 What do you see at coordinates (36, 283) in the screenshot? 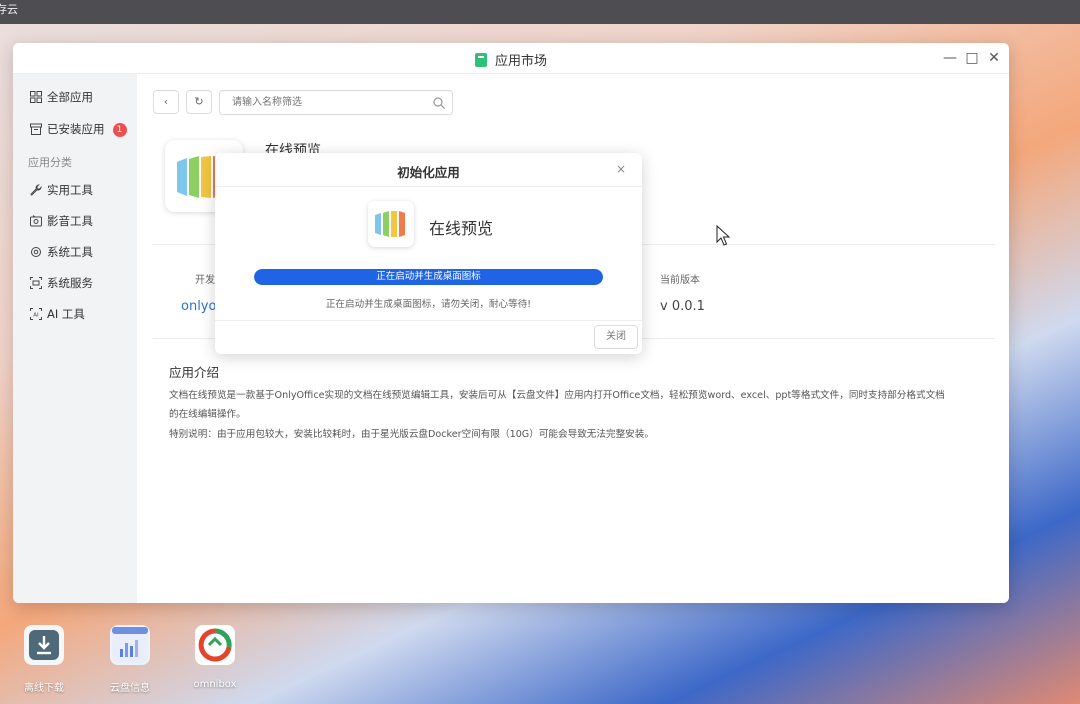
I see `service-icon` at bounding box center [36, 283].